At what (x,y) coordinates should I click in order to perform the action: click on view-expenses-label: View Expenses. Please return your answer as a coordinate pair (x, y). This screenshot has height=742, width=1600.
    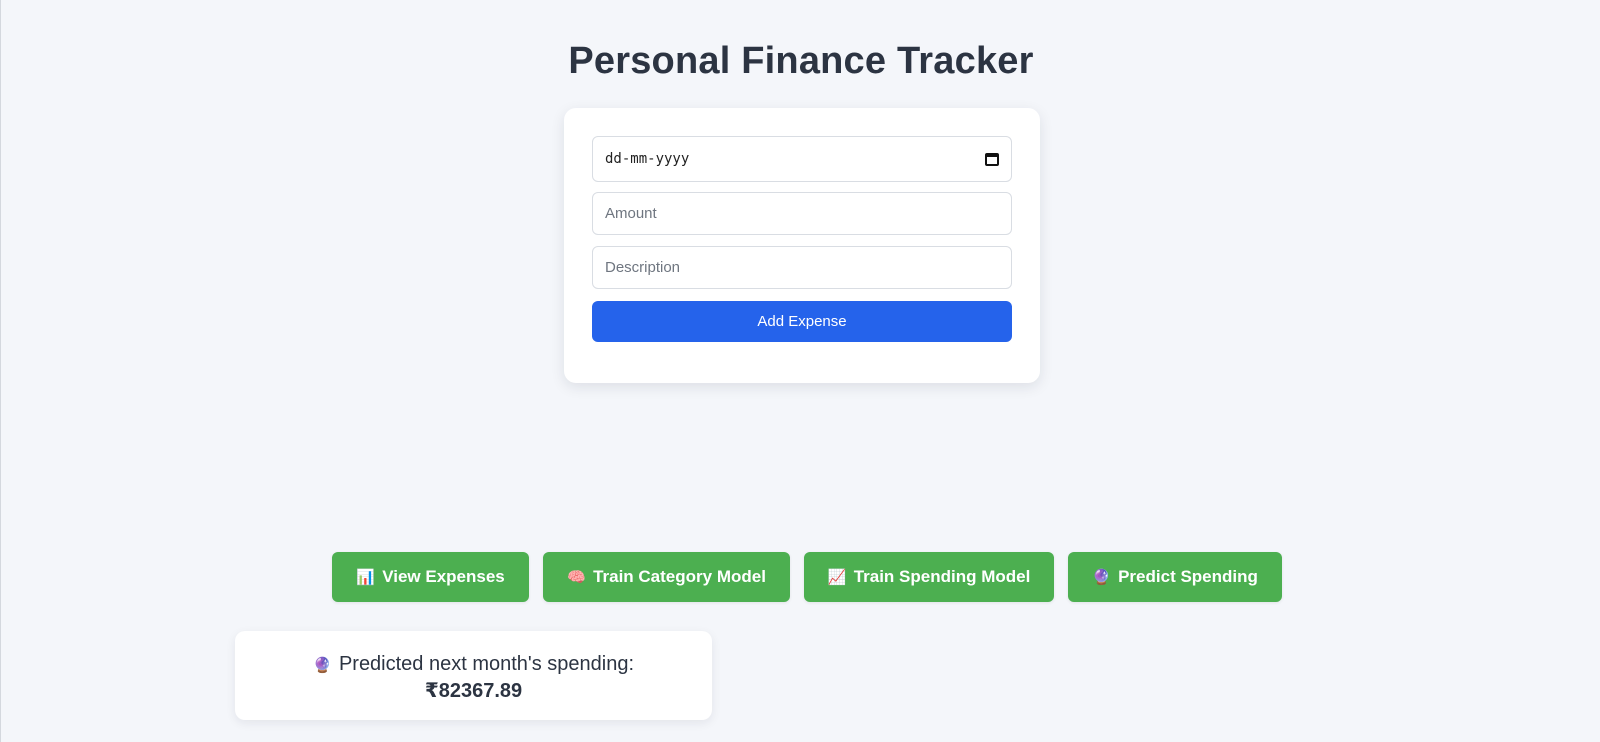
    Looking at the image, I should click on (443, 576).